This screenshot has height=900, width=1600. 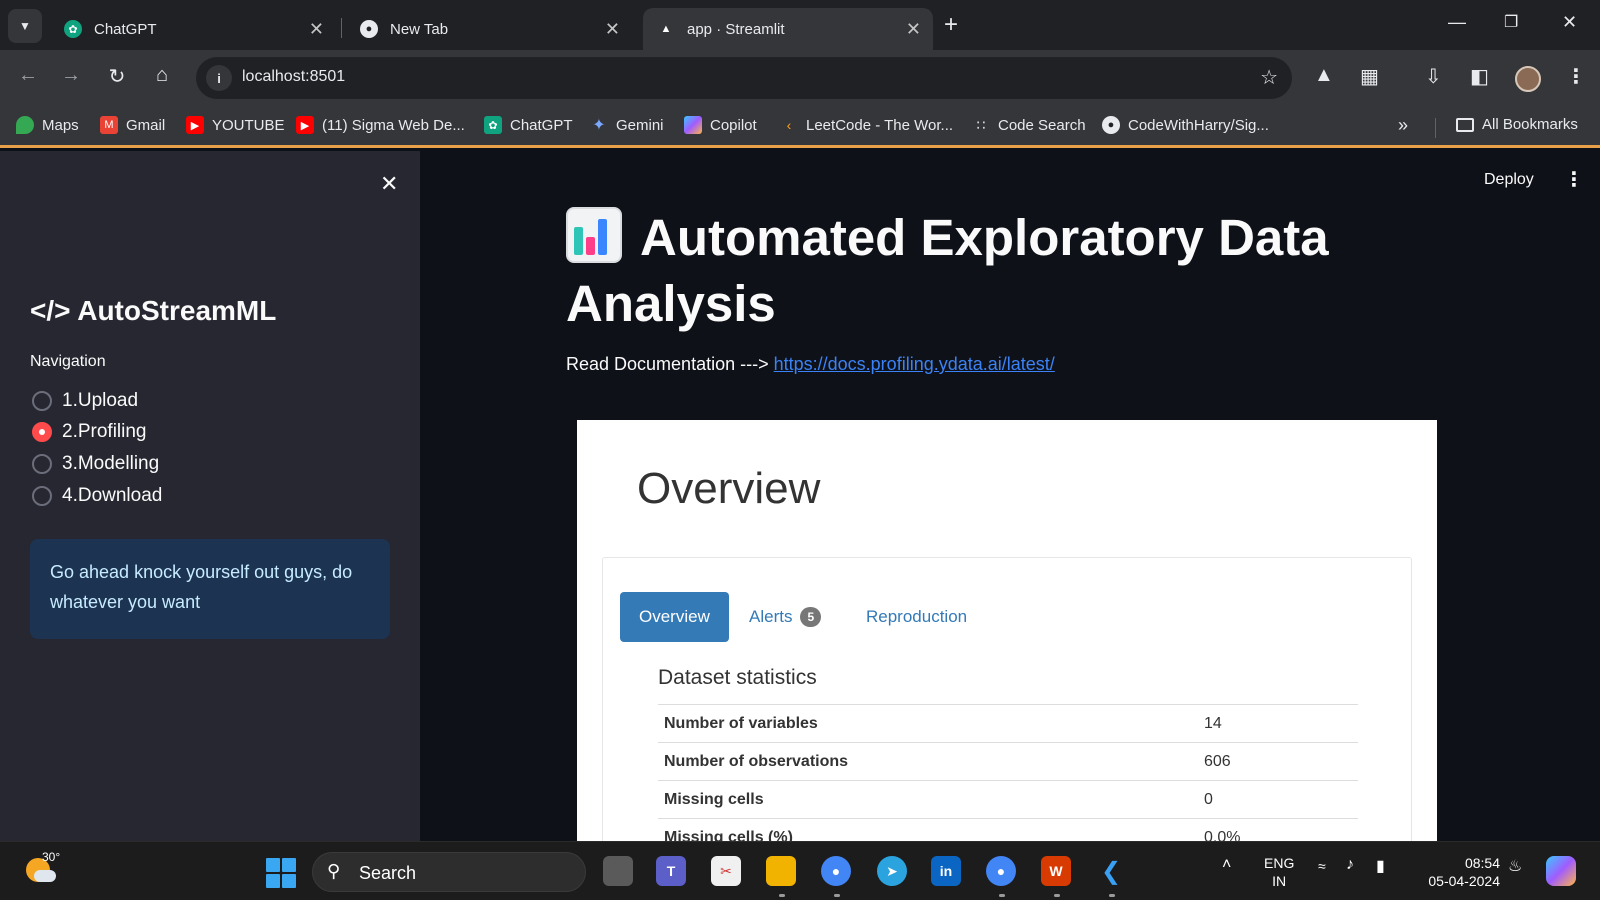 I want to click on bookmark-star-icon: ☆, so click(x=1269, y=77).